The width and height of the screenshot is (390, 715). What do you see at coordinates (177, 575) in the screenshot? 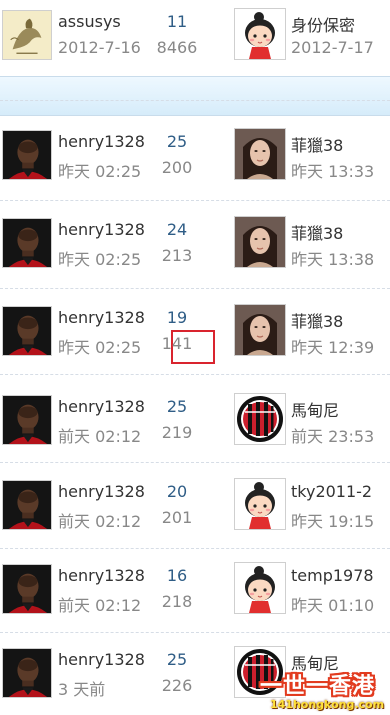
I see `reply-count: 16` at bounding box center [177, 575].